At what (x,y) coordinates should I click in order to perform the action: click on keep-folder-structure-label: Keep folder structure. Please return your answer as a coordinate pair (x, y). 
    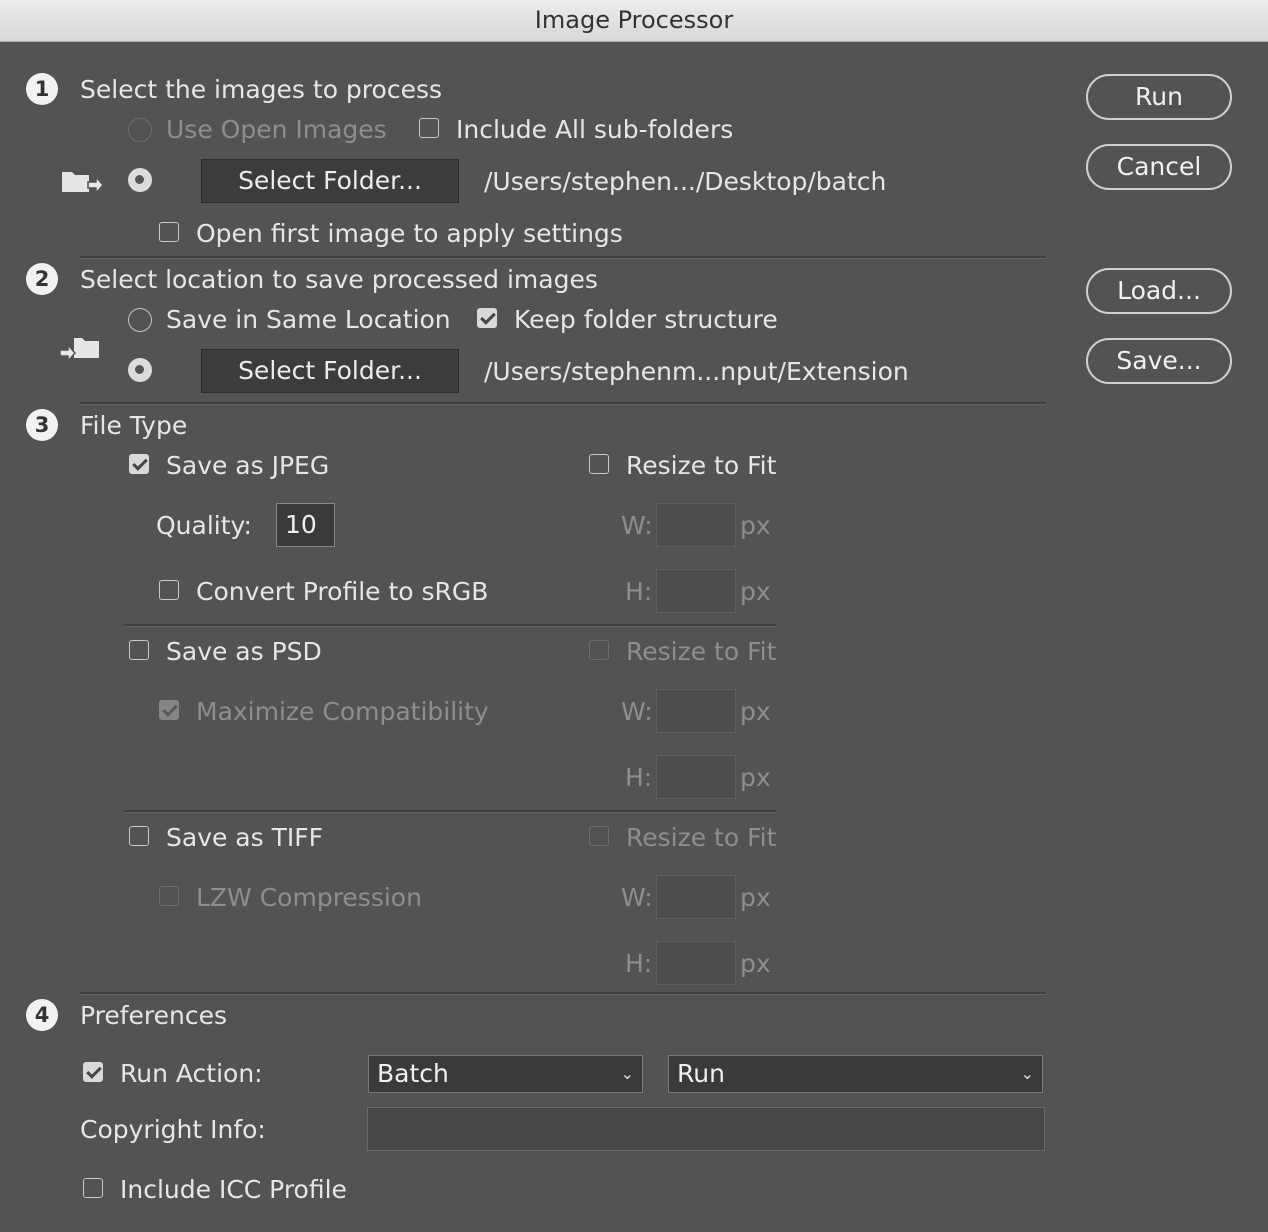
    Looking at the image, I should click on (646, 319).